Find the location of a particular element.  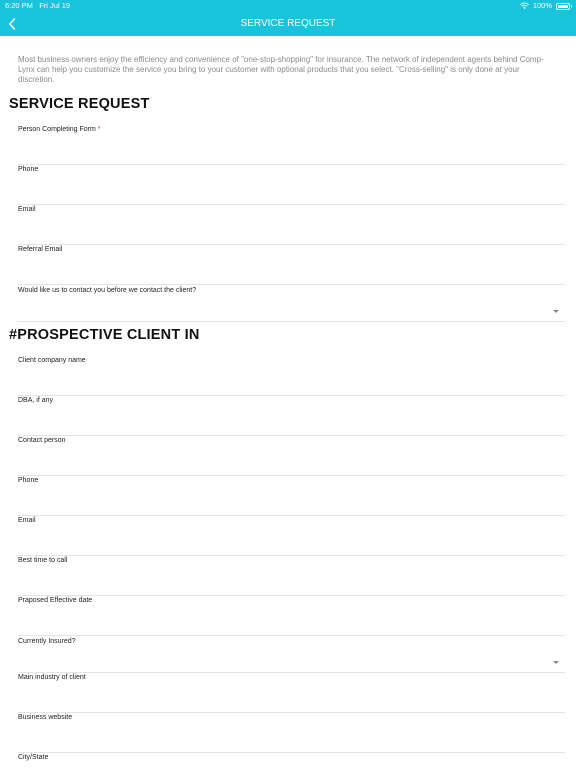

client-email-label: Email is located at coordinates (27, 520).